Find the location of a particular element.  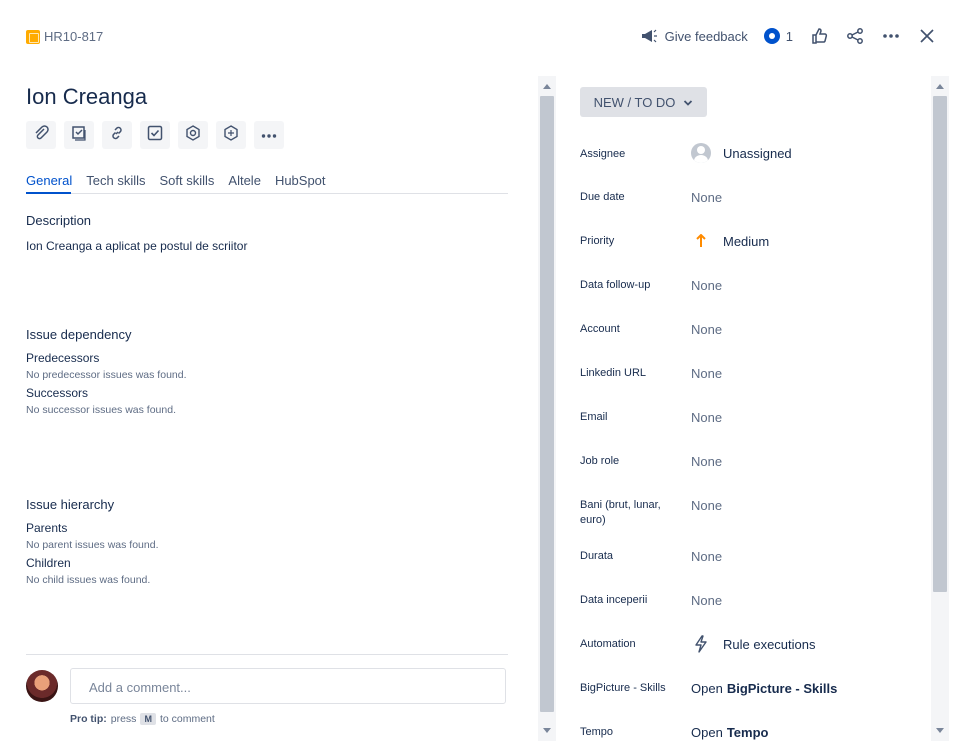

shortcut-key: M is located at coordinates (148, 719).